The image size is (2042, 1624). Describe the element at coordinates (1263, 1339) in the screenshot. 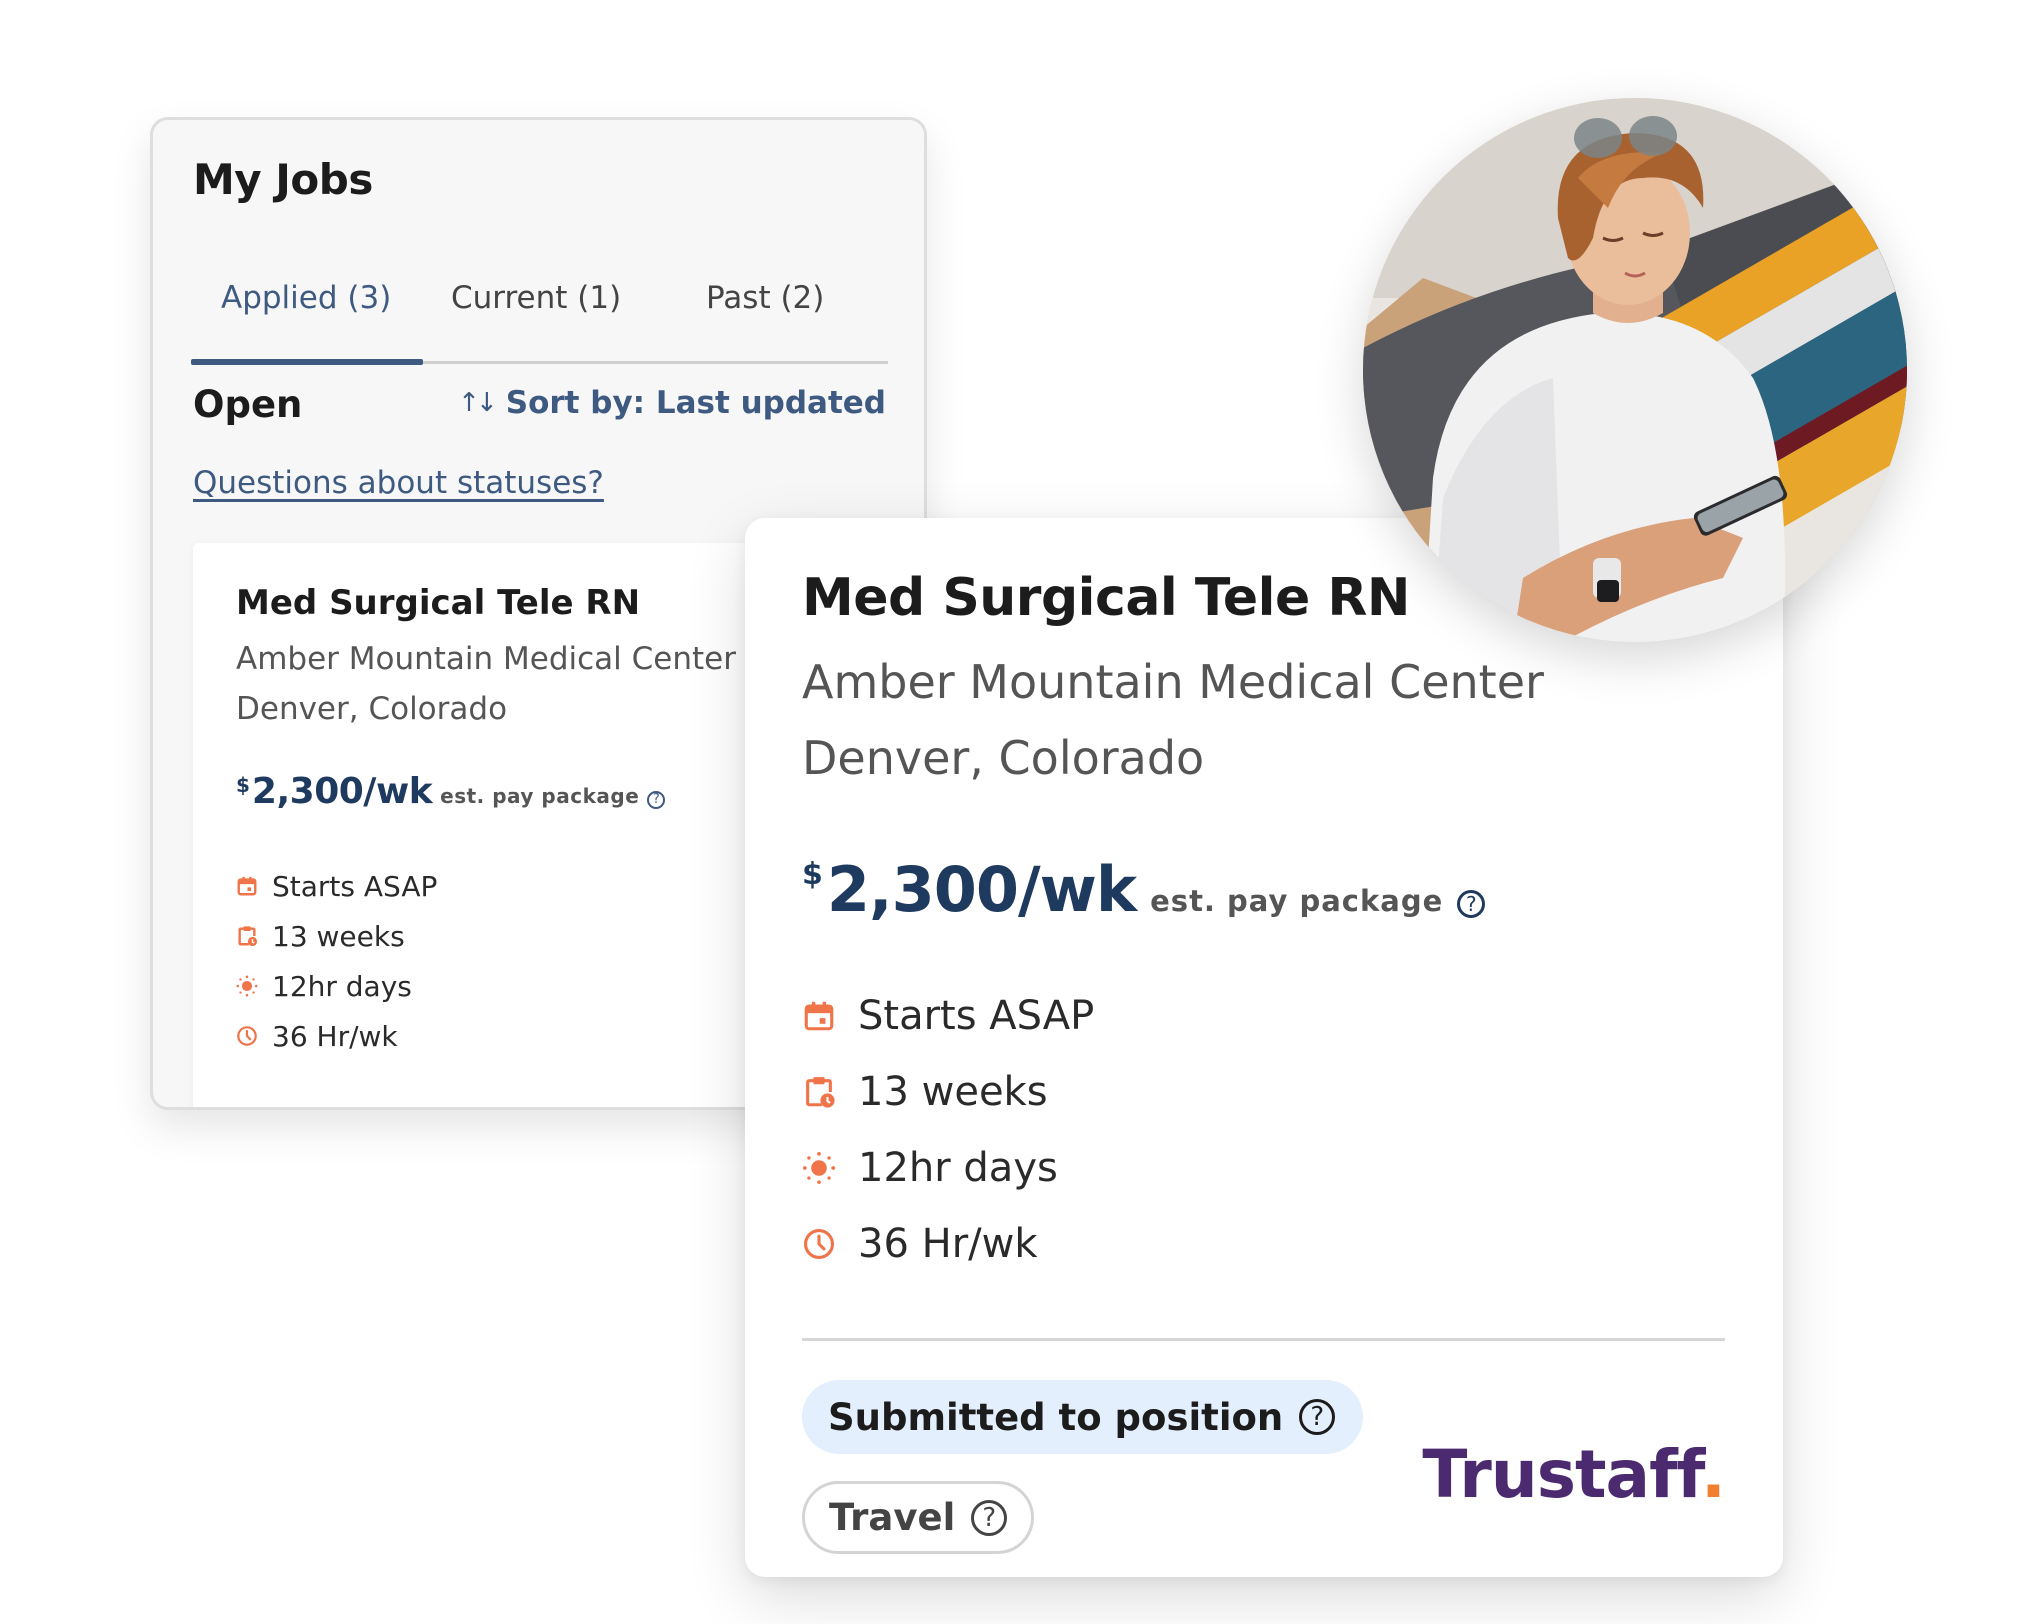

I see `divider` at that location.